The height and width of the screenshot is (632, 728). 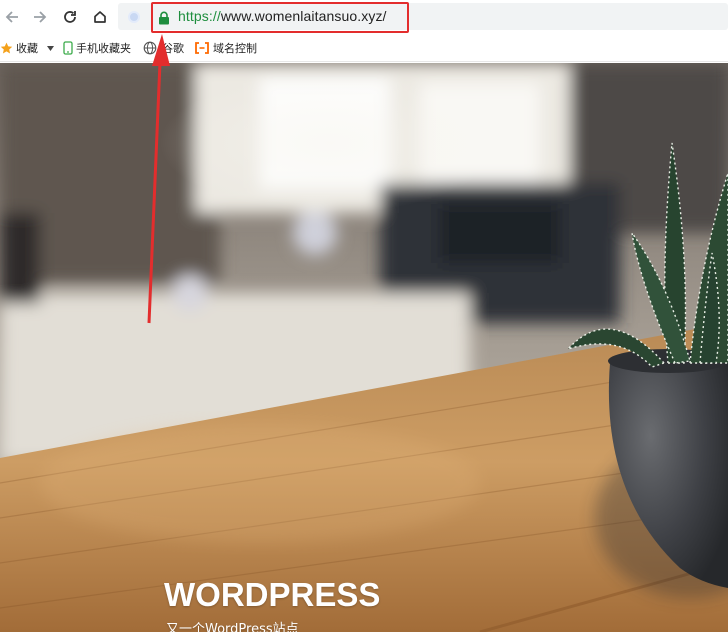 I want to click on bracket-icon, so click(x=202, y=48).